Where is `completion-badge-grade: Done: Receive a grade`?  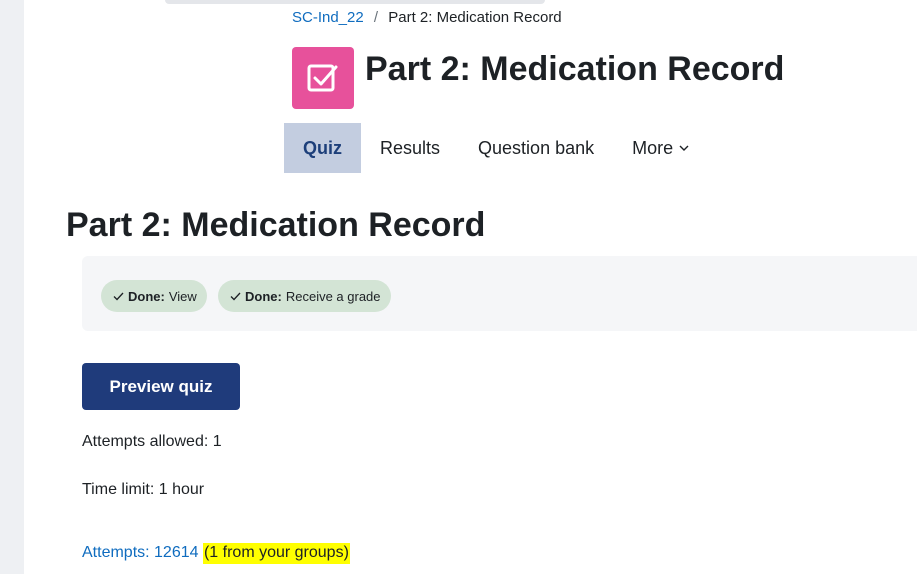 completion-badge-grade: Done: Receive a grade is located at coordinates (304, 296).